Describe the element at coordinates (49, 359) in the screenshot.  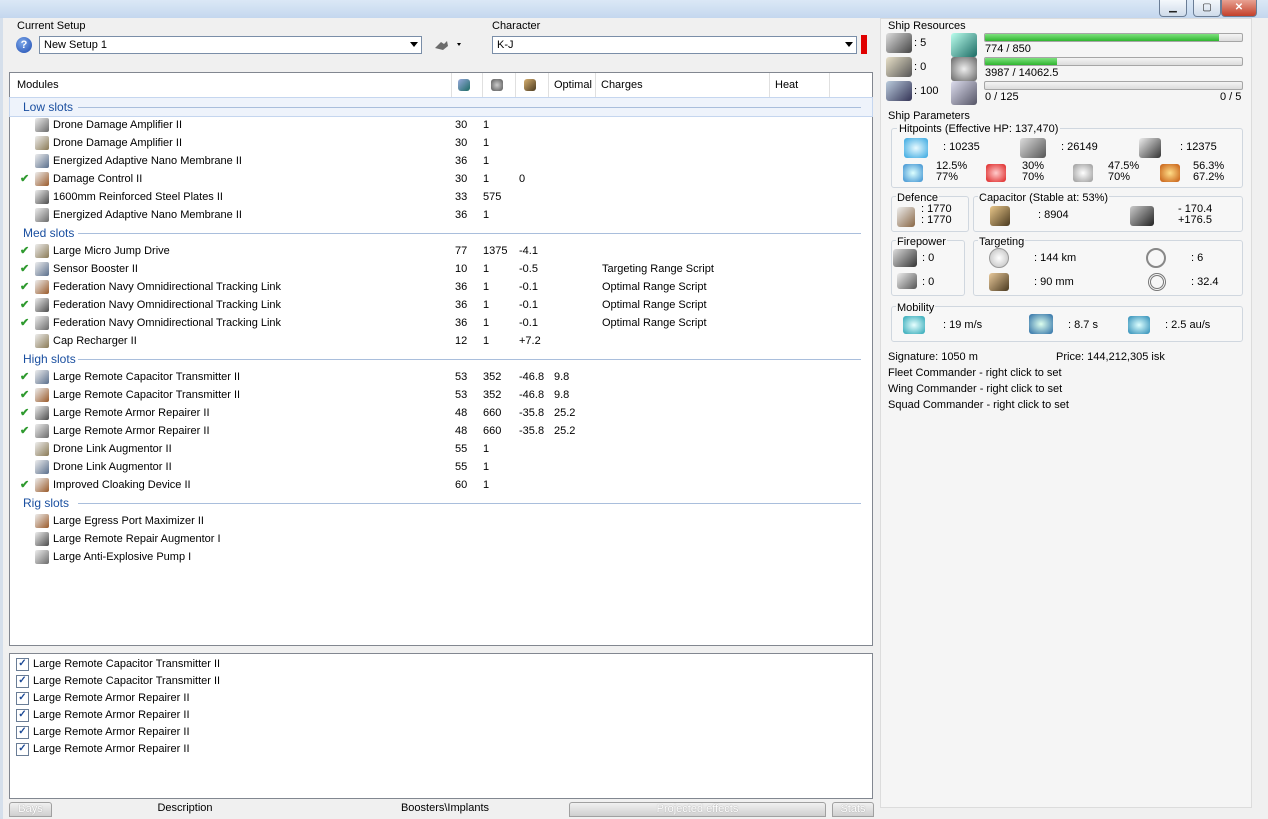
I see `section-title: High slots` at that location.